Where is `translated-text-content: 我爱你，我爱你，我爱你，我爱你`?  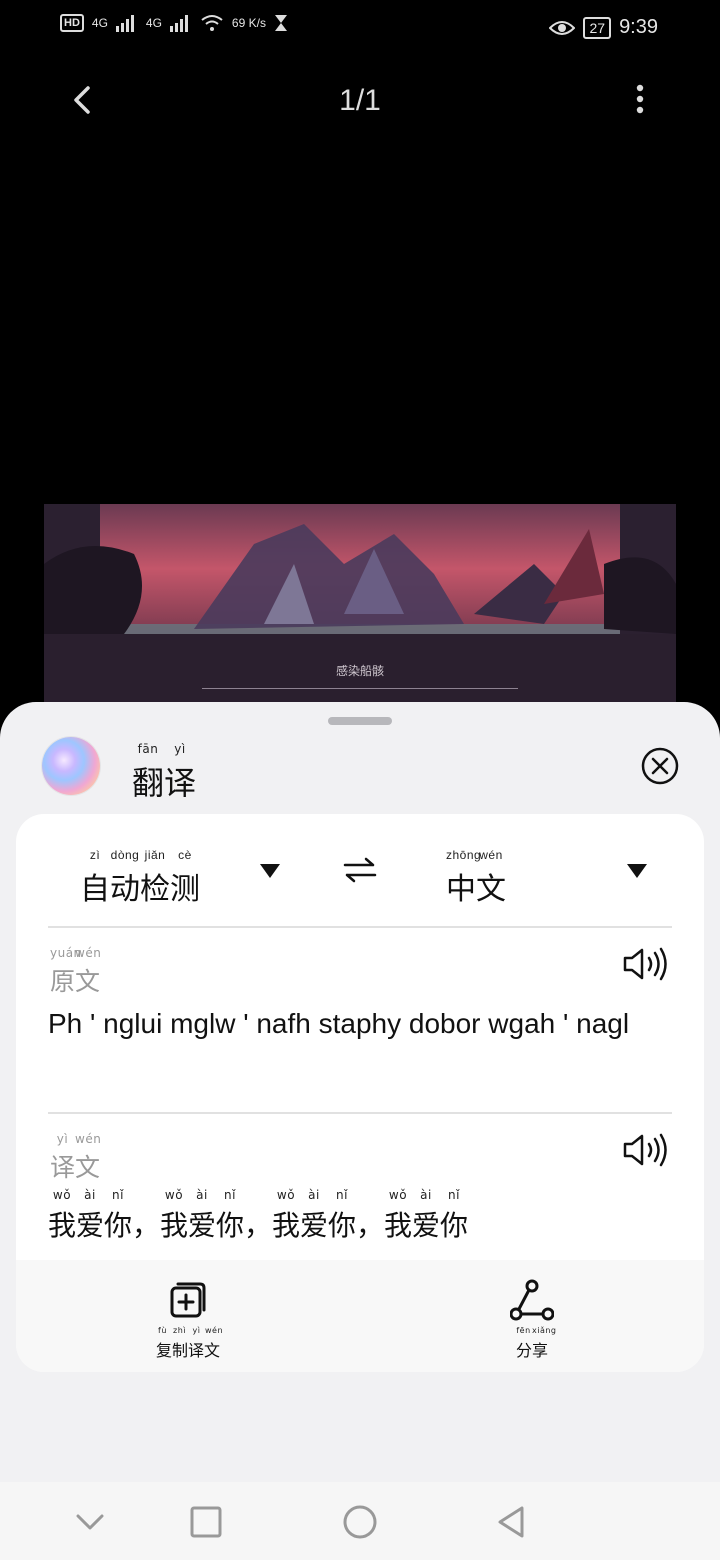
translated-text-content: 我爱你，我爱你，我爱你，我爱你 is located at coordinates (258, 1225).